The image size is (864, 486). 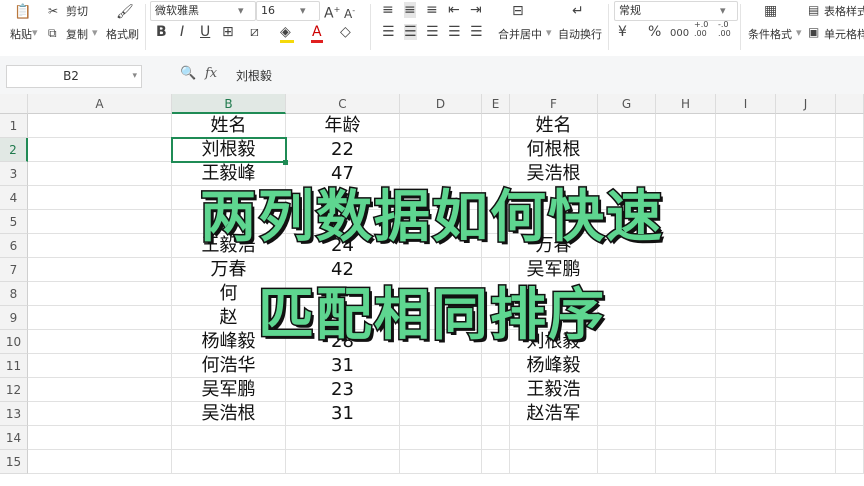 I want to click on cell-i15, so click(x=746, y=462).